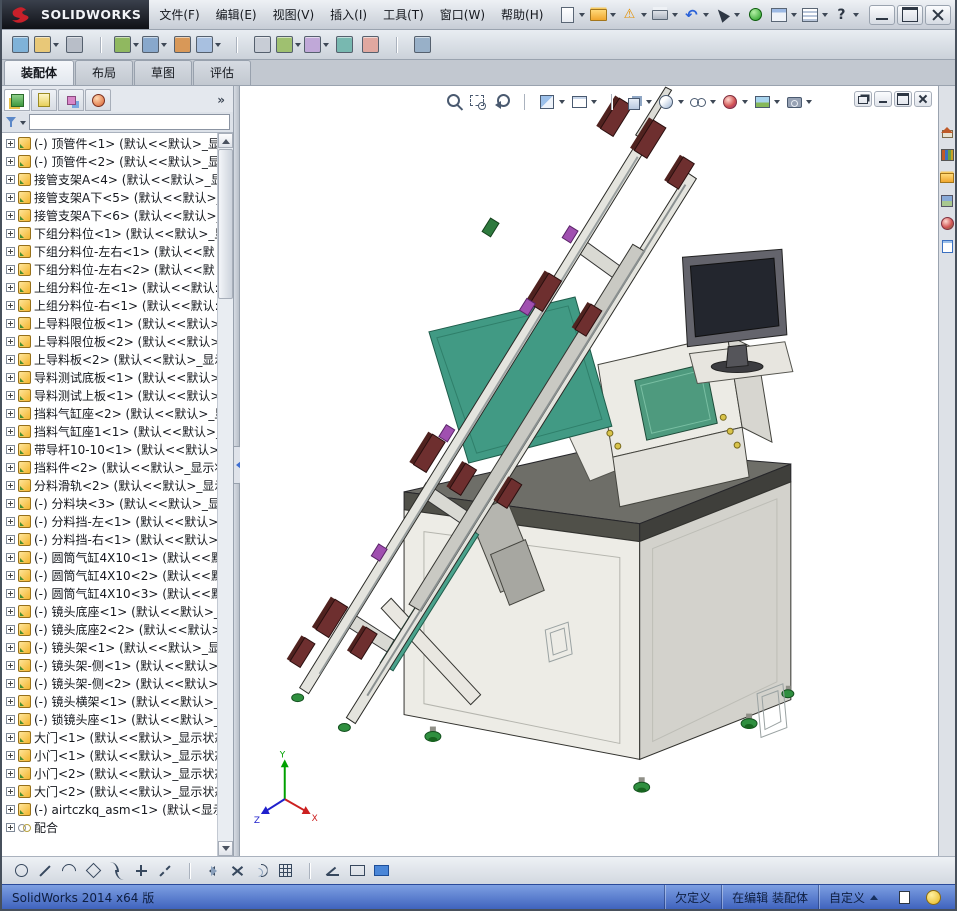  Describe the element at coordinates (69, 871) in the screenshot. I see `arc-tool-icon` at that location.